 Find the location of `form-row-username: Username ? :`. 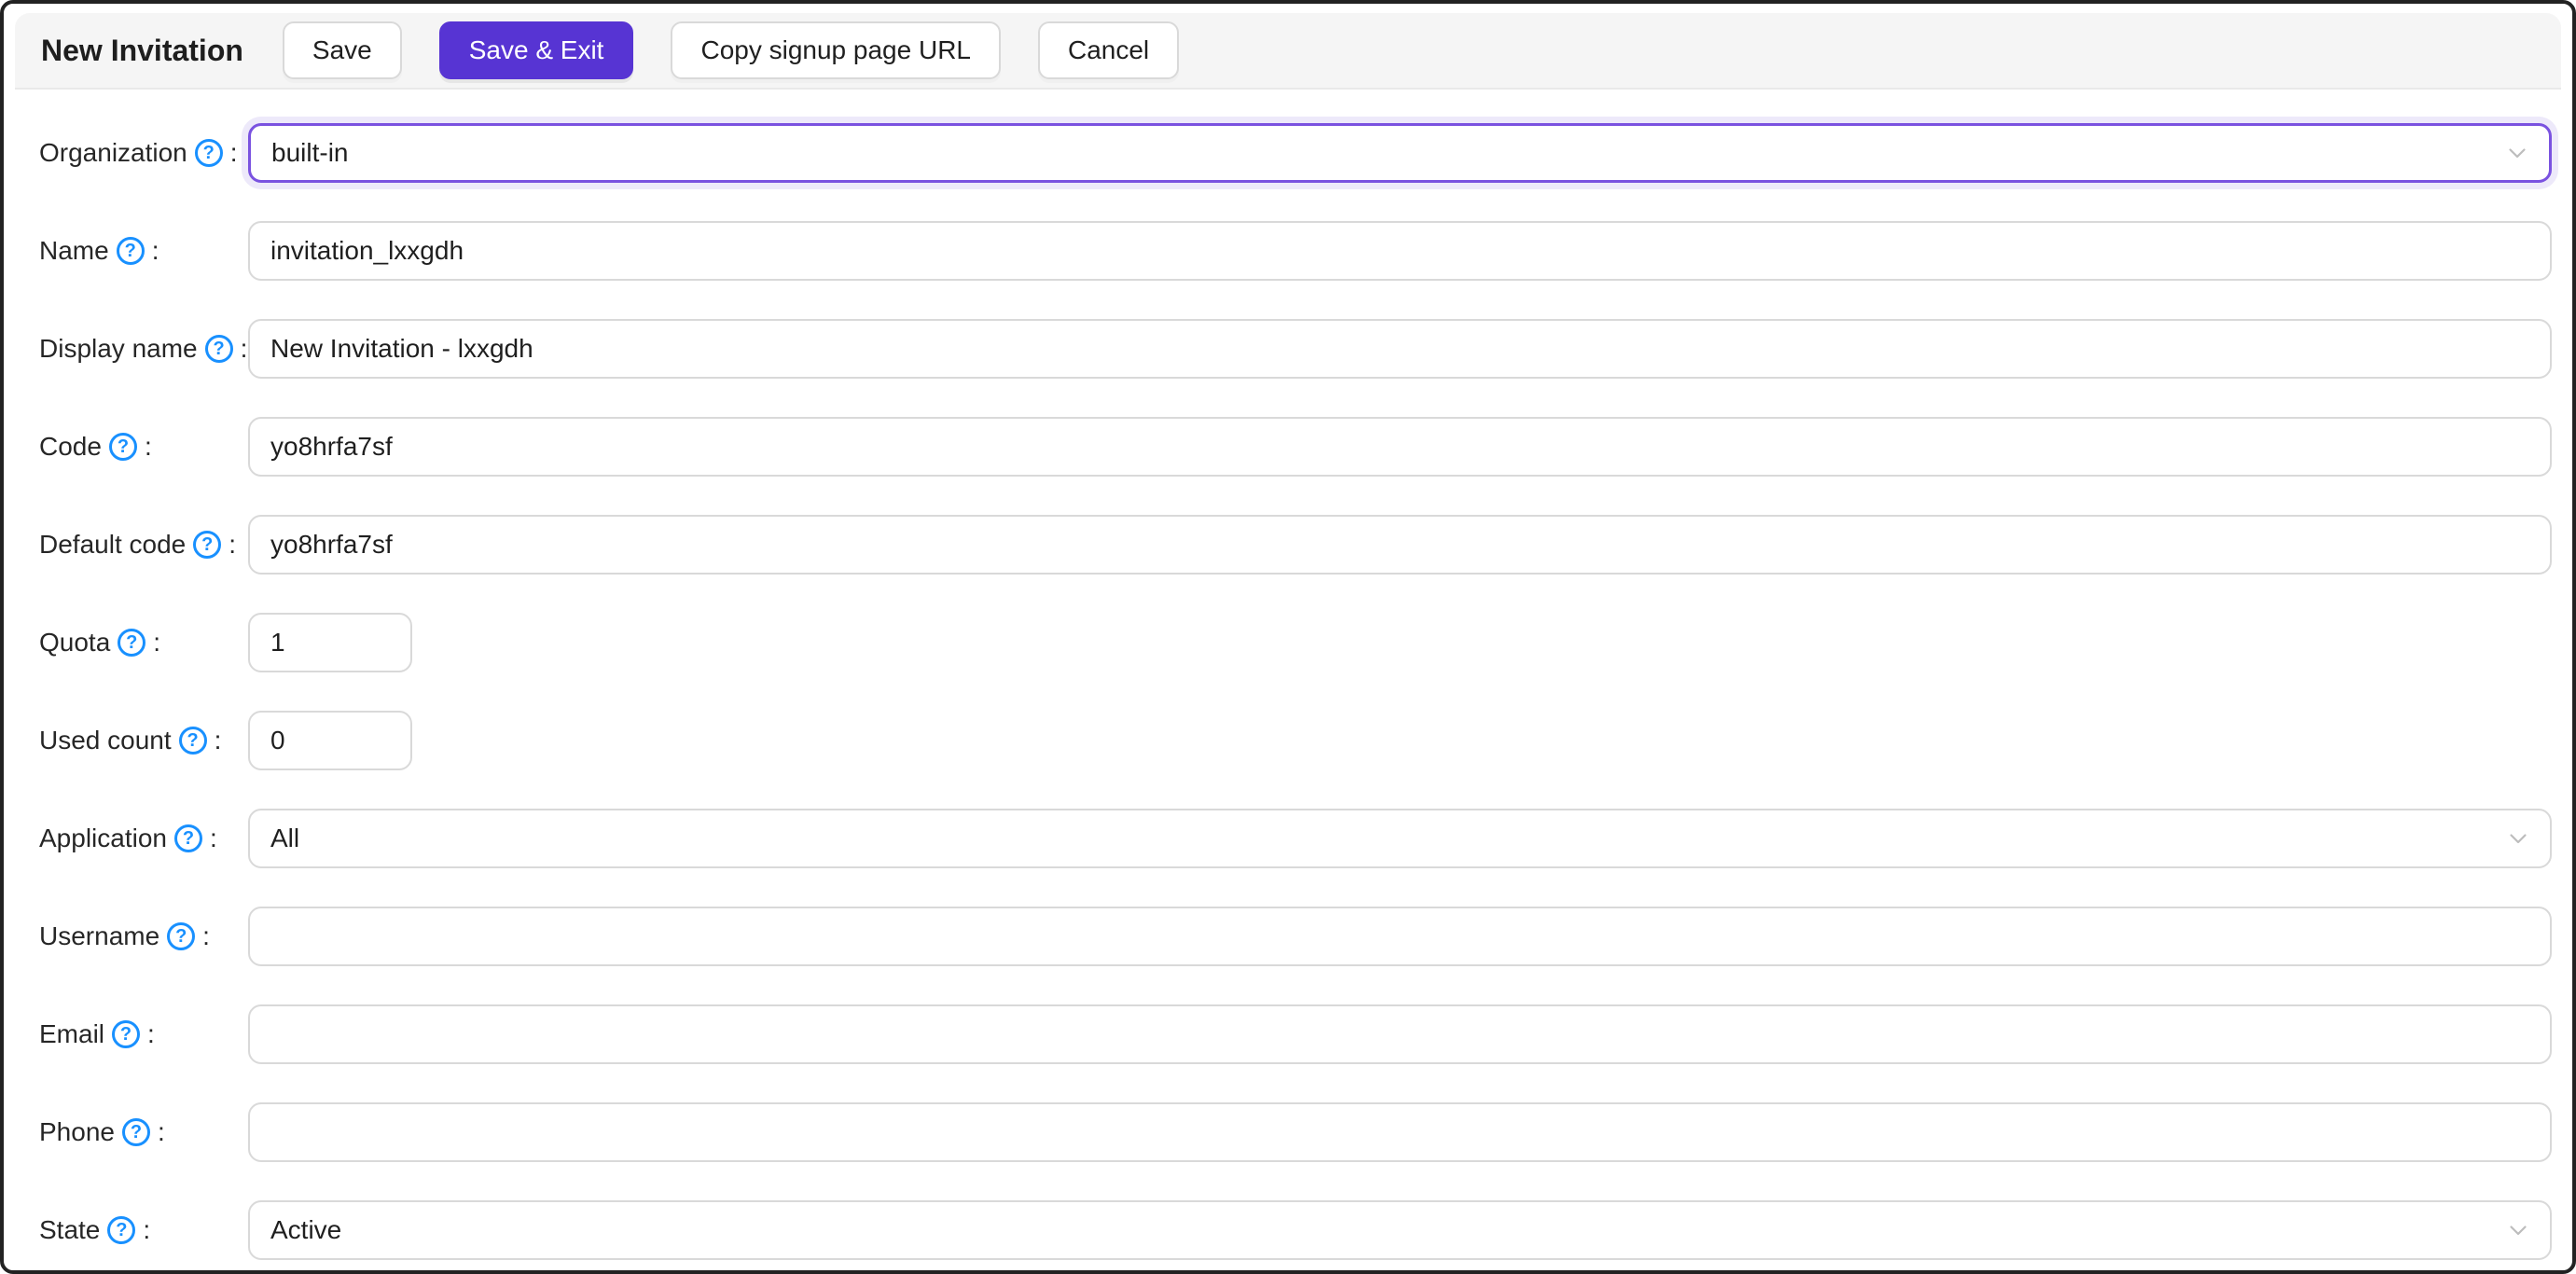

form-row-username: Username ? : is located at coordinates (1295, 937).